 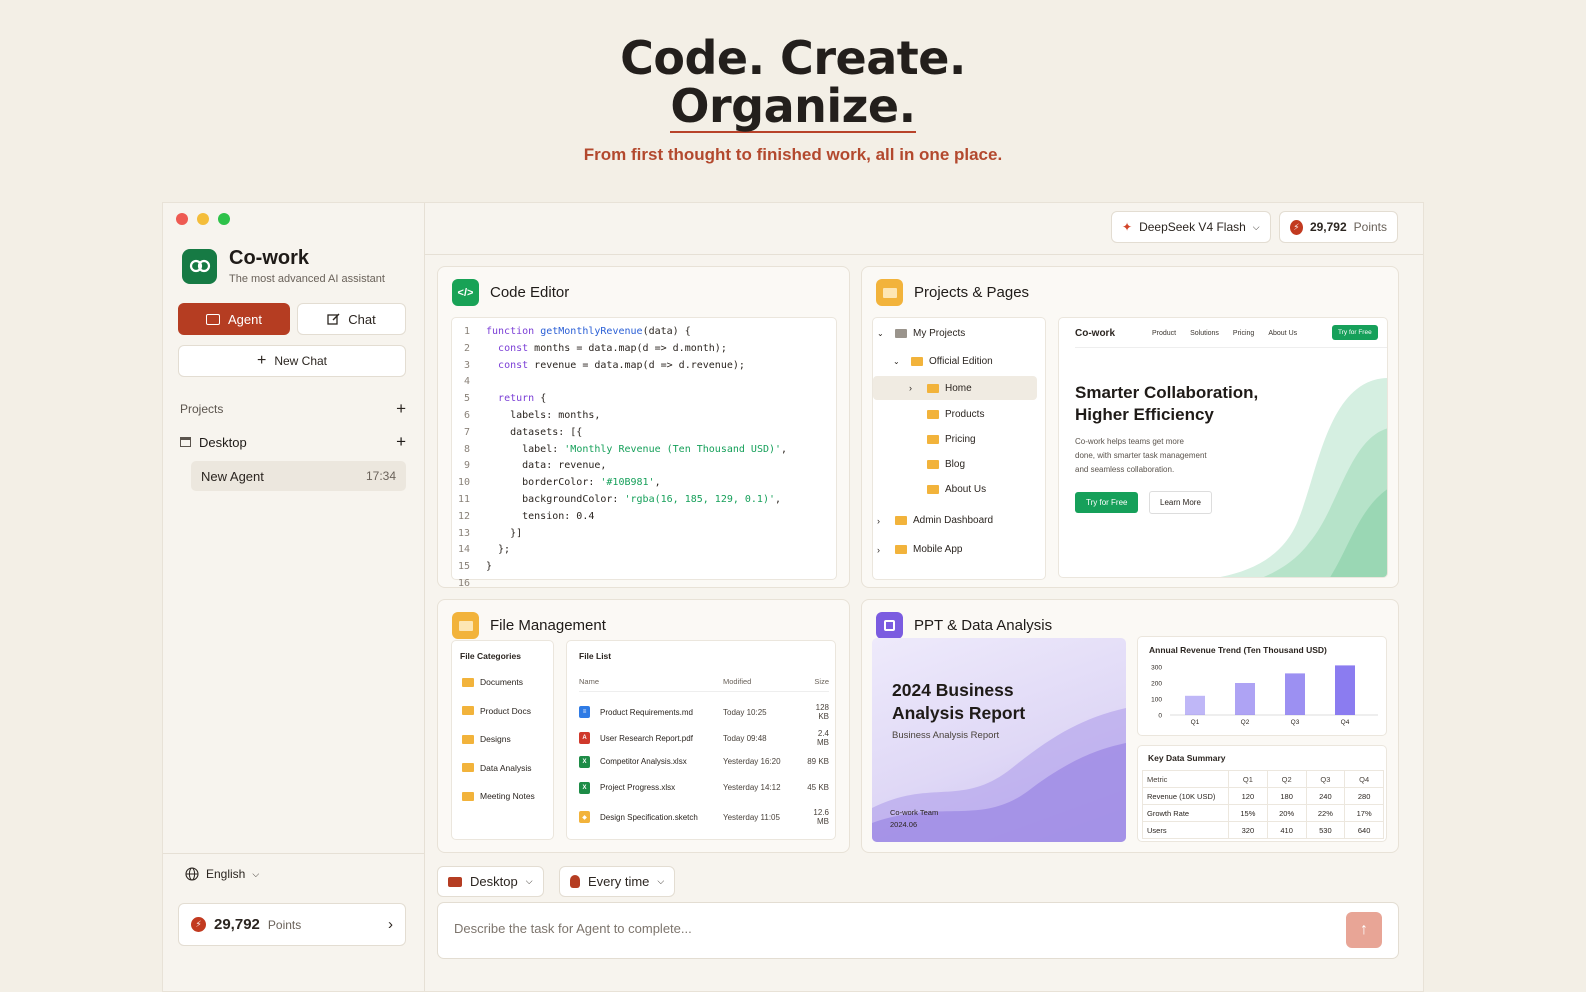 What do you see at coordinates (1107, 502) in the screenshot?
I see `preview-cta-primary: Try for Free` at bounding box center [1107, 502].